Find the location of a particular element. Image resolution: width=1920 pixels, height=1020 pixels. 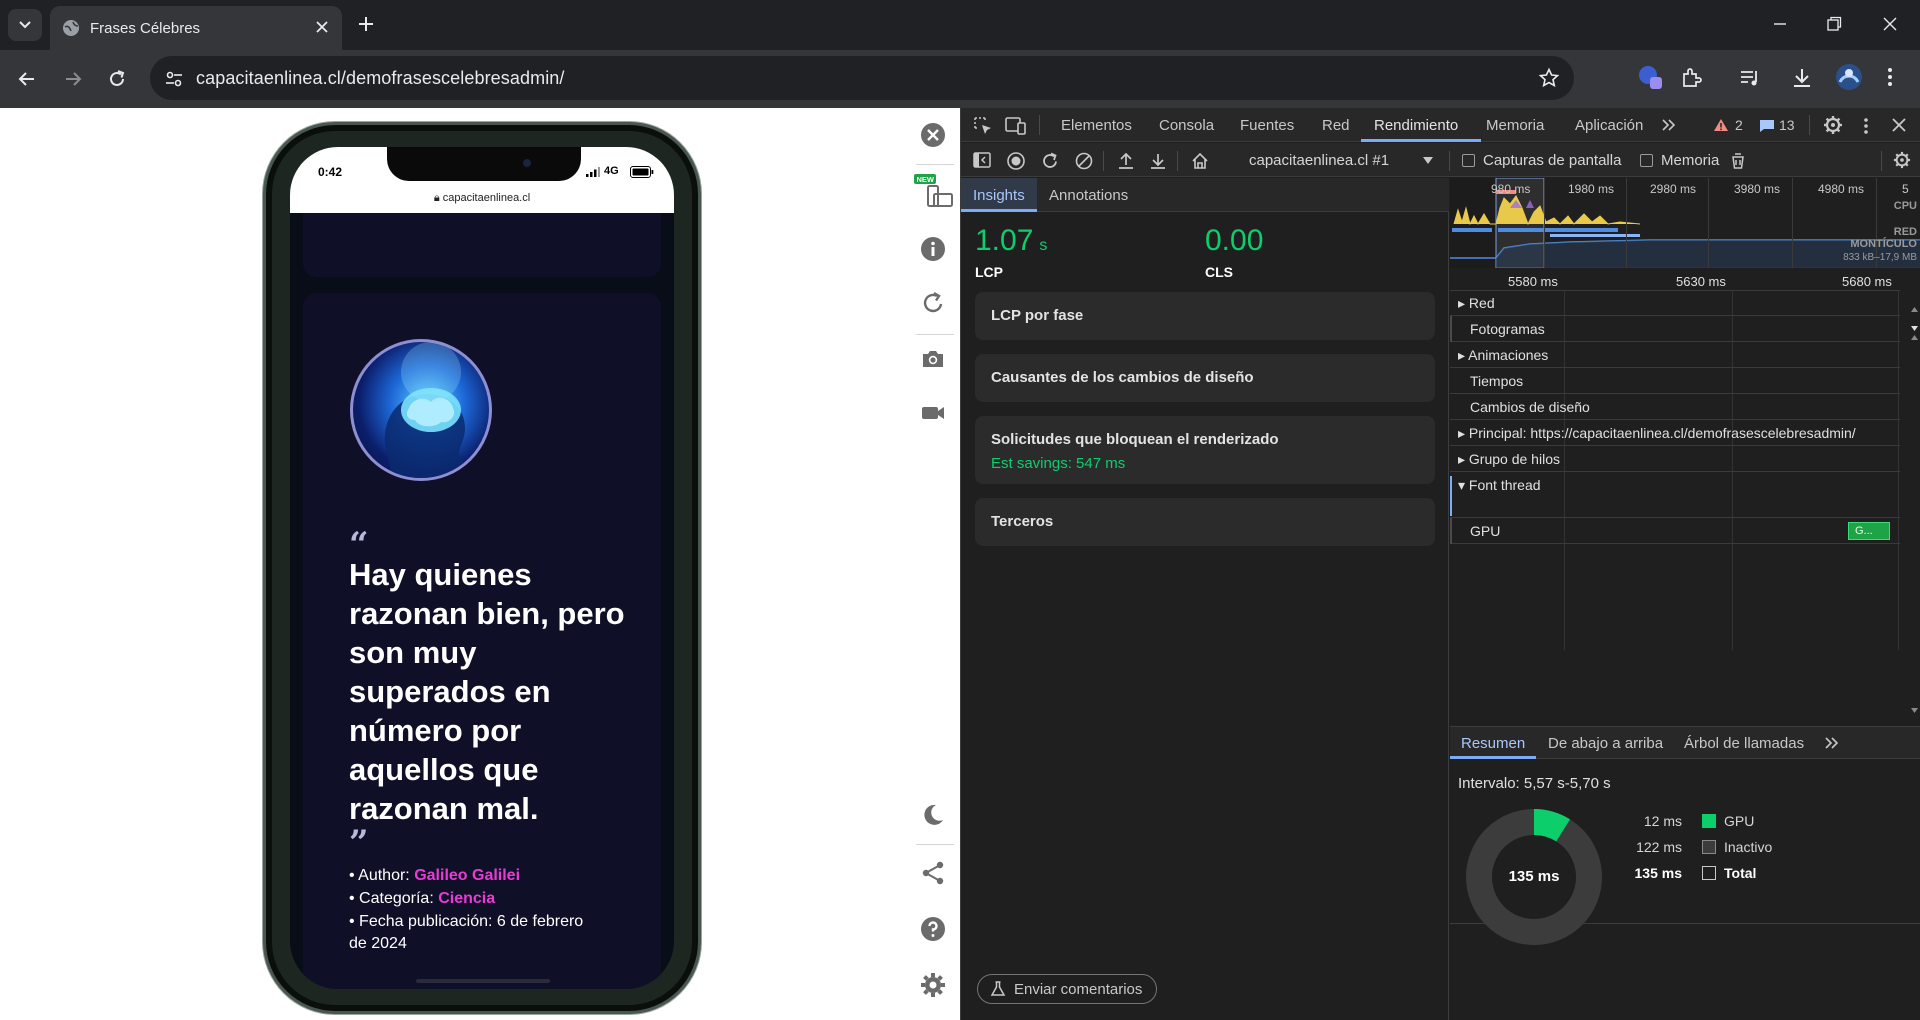

track-timings: Tiempos is located at coordinates (1675, 381).